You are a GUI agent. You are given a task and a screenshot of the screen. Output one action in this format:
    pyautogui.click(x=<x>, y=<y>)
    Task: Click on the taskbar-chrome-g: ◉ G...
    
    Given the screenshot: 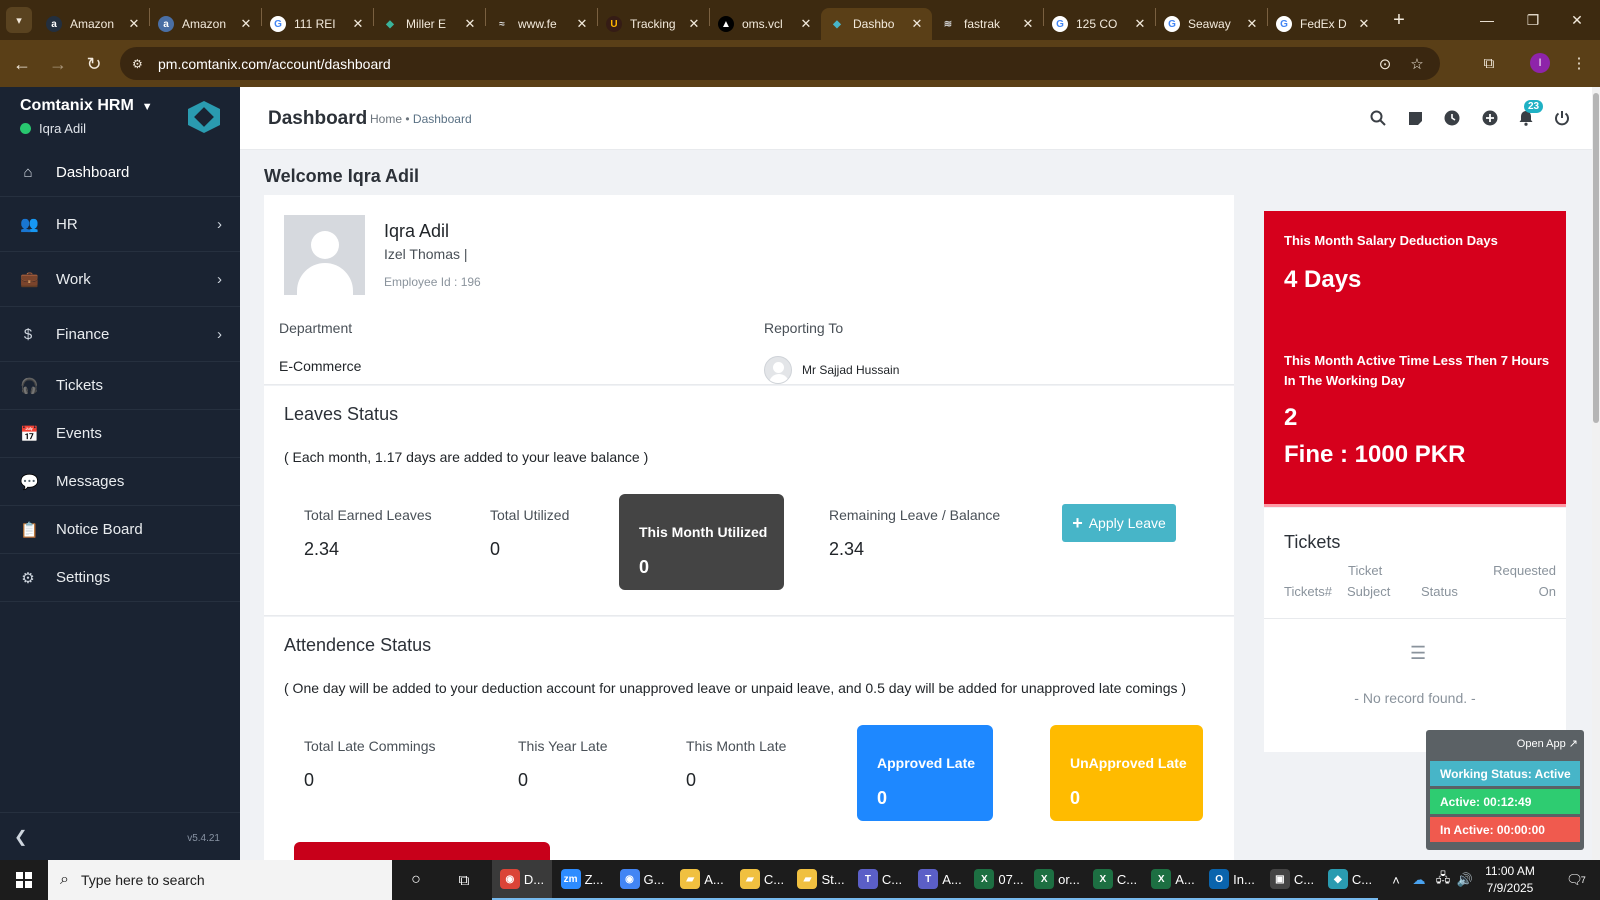 What is the action you would take?
    pyautogui.click(x=642, y=880)
    